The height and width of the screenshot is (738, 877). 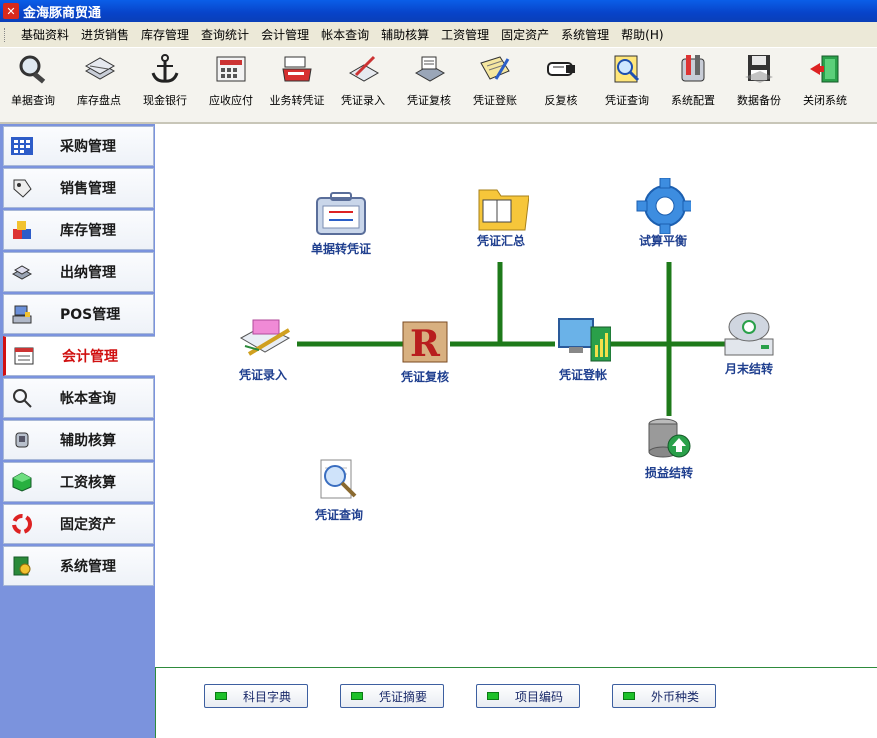 What do you see at coordinates (22, 482) in the screenshot?
I see `cube-icon` at bounding box center [22, 482].